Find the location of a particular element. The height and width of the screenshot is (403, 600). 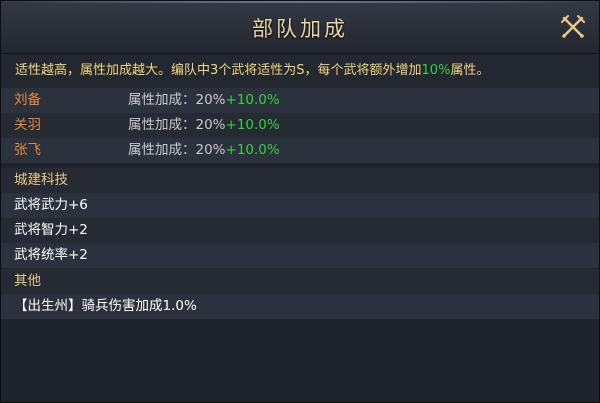

general-name: 关羽 is located at coordinates (27, 125).